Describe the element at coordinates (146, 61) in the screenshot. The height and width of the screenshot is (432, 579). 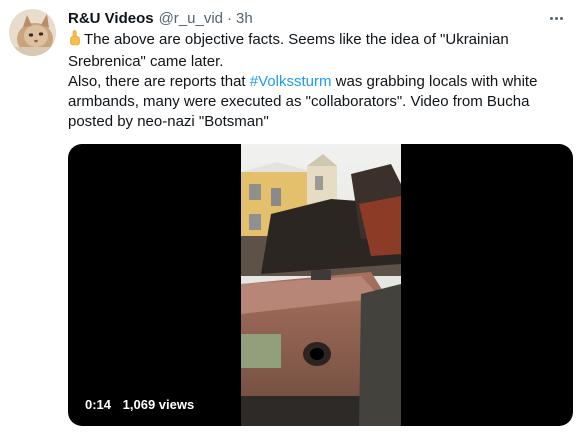
I see `tweet-text-line-2: Srebrenica" came later.` at that location.